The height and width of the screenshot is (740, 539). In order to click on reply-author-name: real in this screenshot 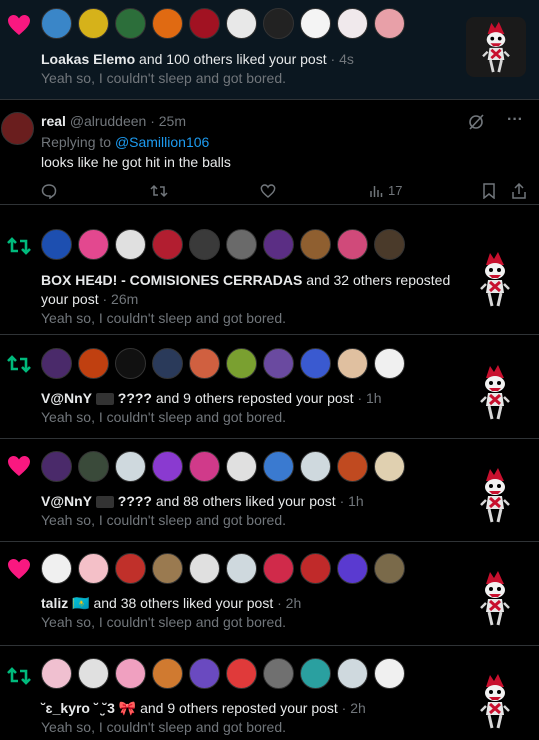, I will do `click(53, 121)`.